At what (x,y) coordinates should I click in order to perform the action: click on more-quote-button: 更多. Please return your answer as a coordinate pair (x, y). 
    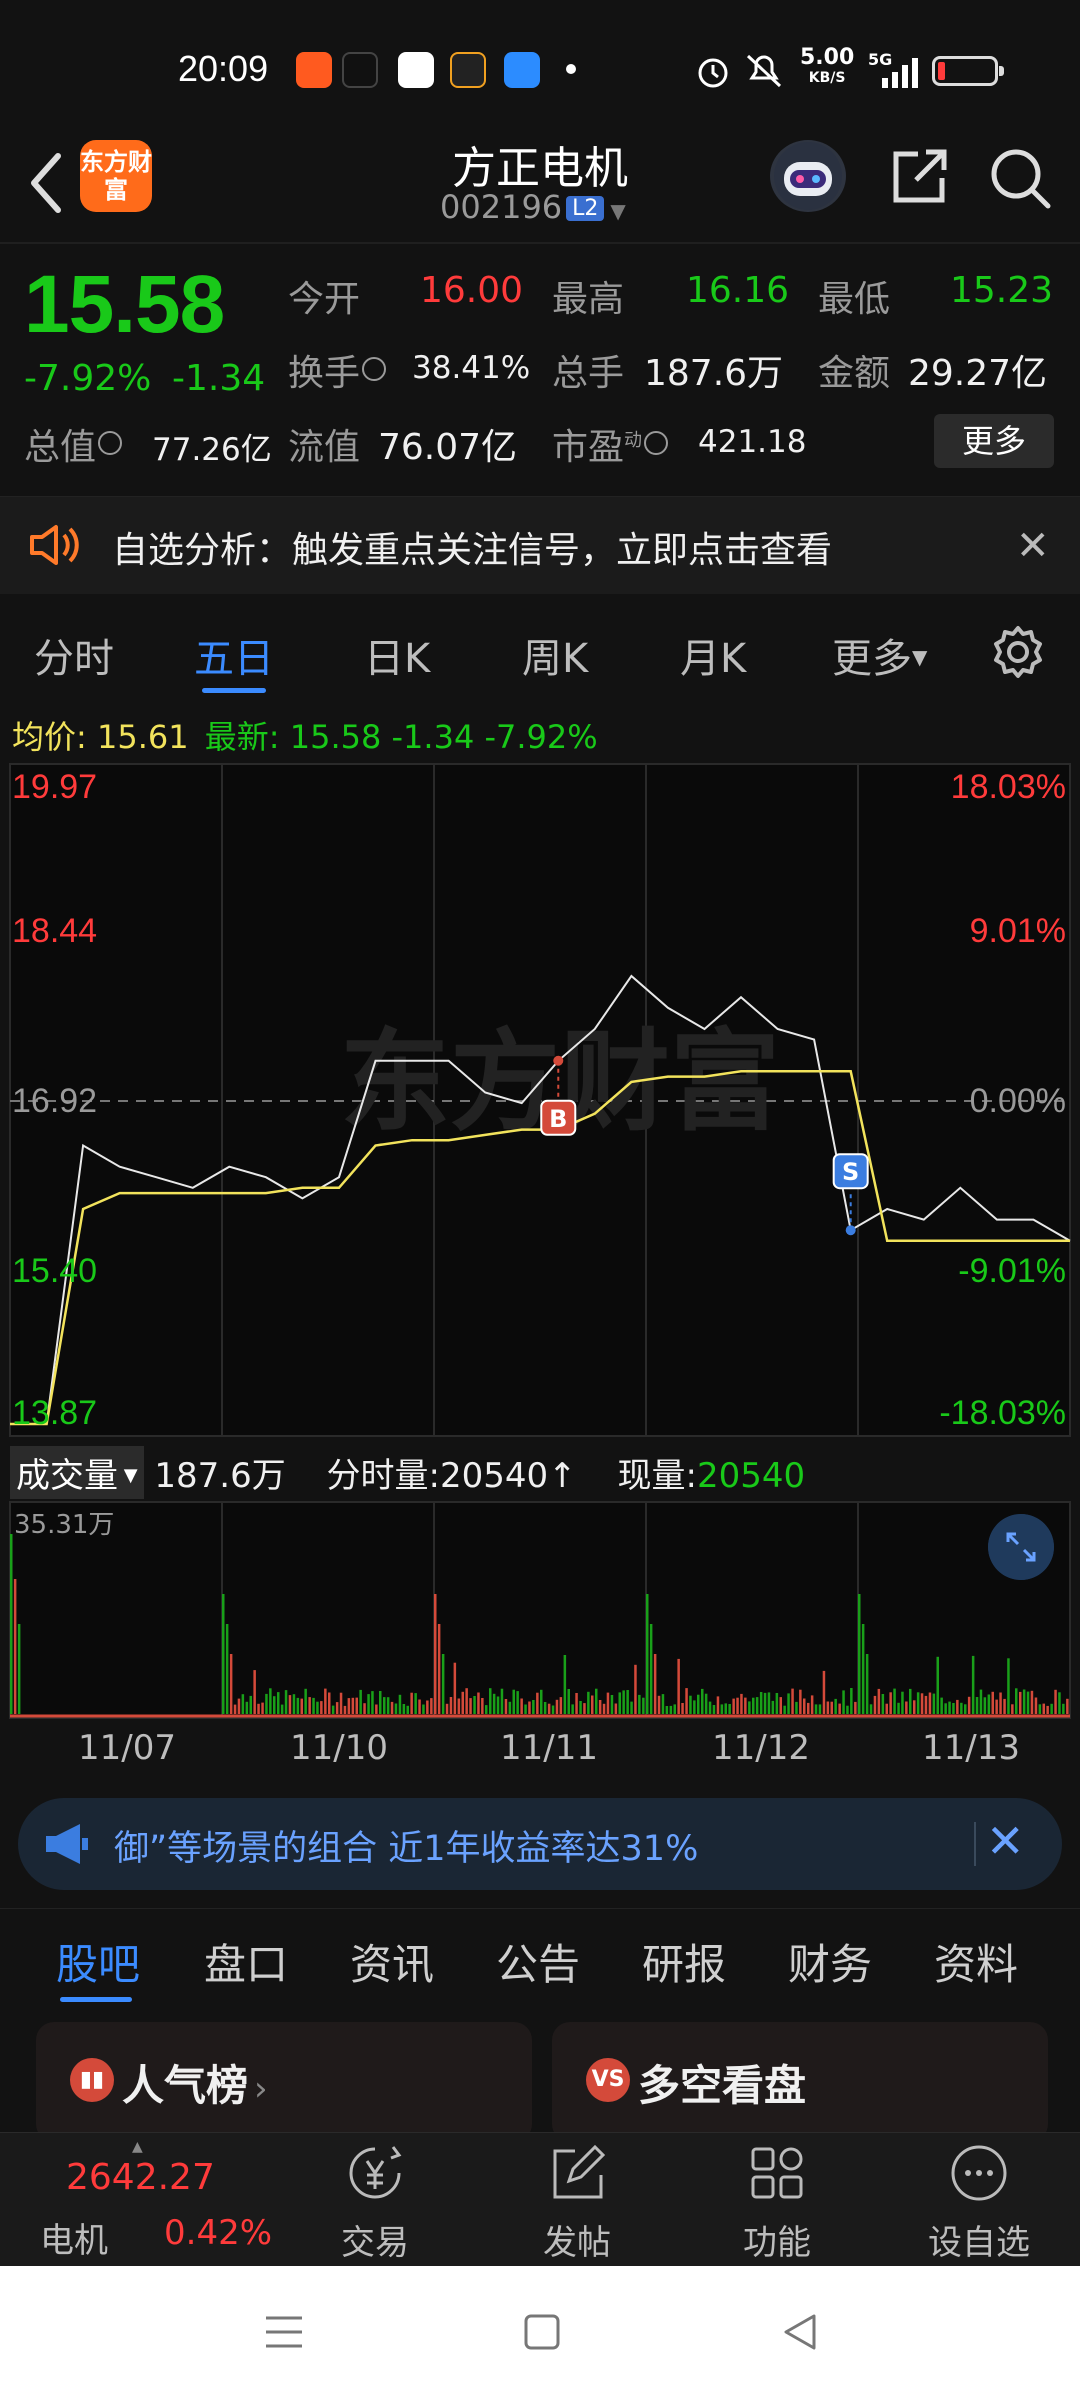
    Looking at the image, I should click on (994, 441).